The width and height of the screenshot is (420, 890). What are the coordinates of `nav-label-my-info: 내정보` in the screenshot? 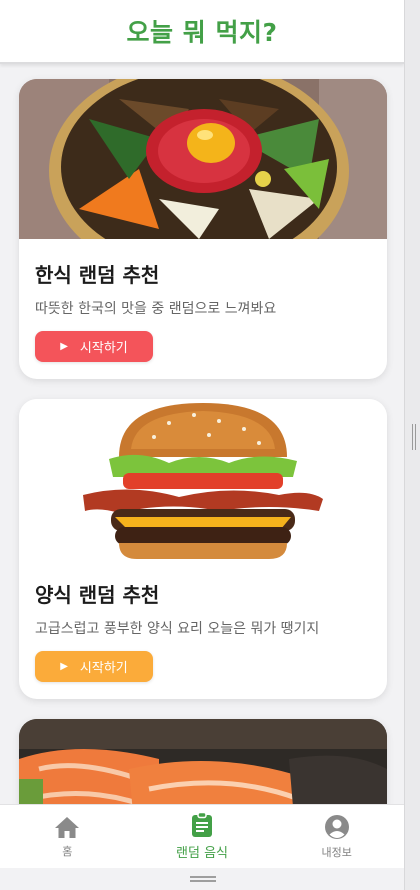 It's located at (336, 852).